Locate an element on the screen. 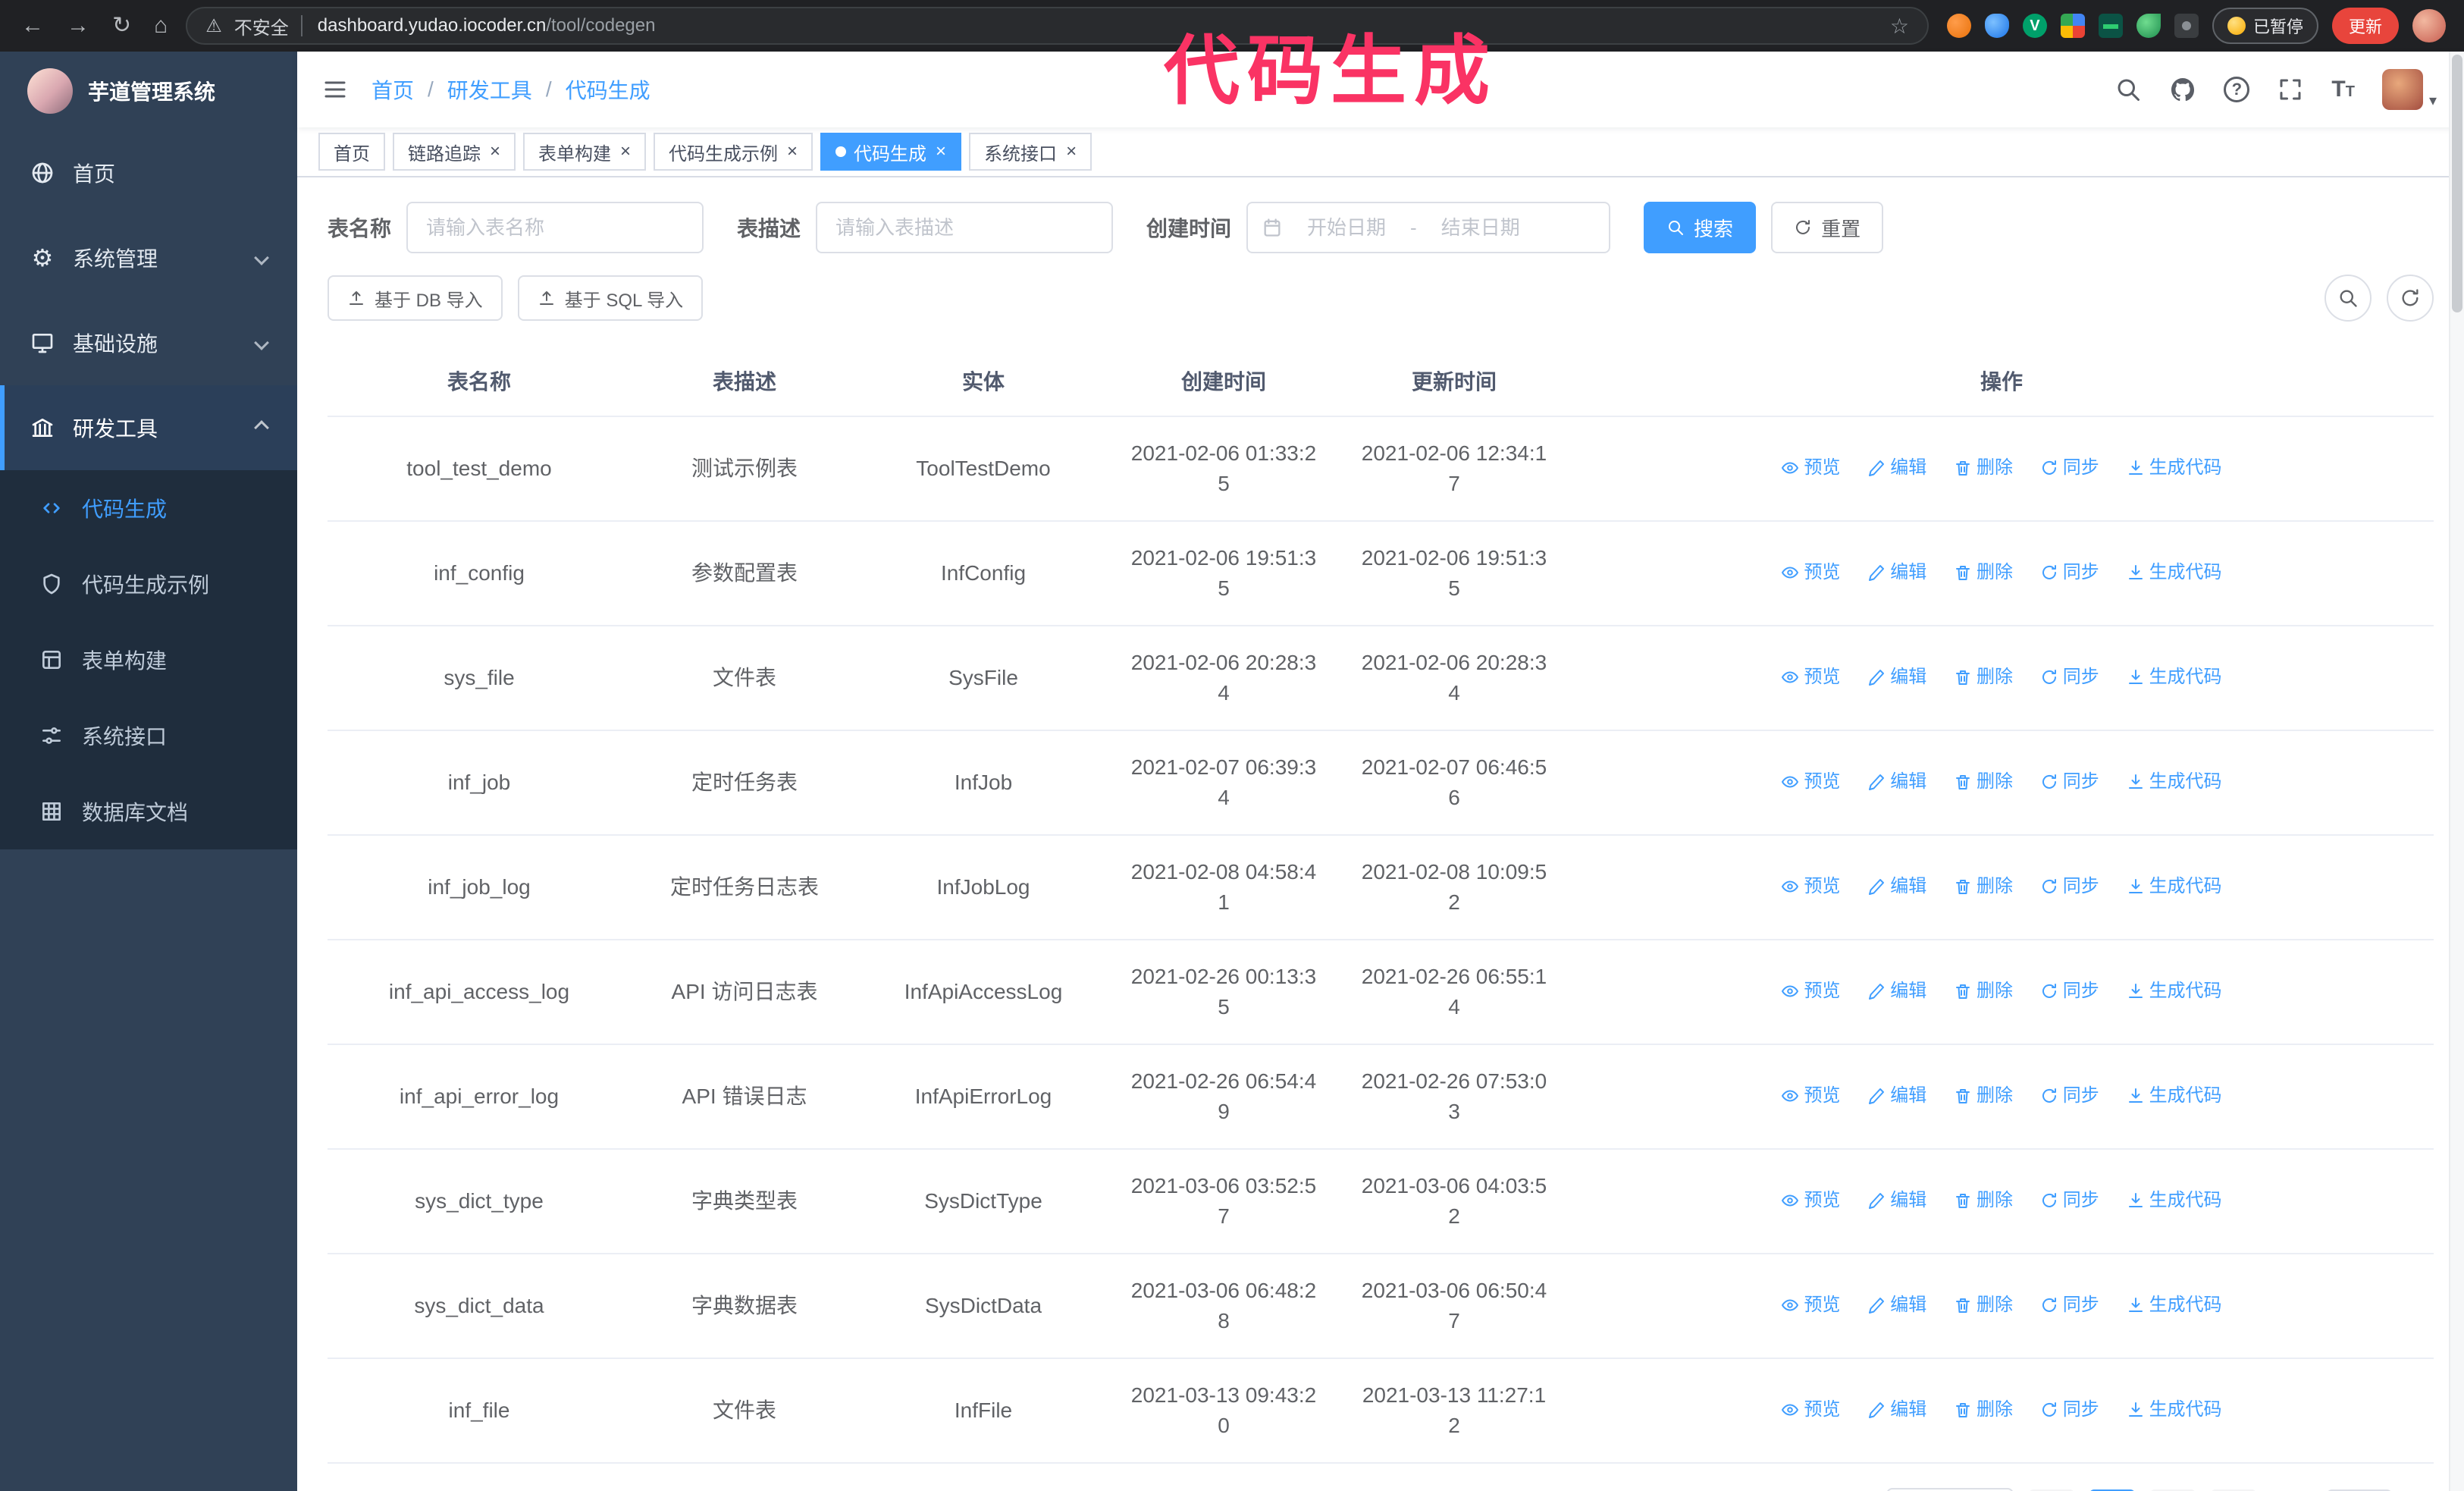 This screenshot has height=1491, width=2464. help-icon: ? is located at coordinates (2237, 89).